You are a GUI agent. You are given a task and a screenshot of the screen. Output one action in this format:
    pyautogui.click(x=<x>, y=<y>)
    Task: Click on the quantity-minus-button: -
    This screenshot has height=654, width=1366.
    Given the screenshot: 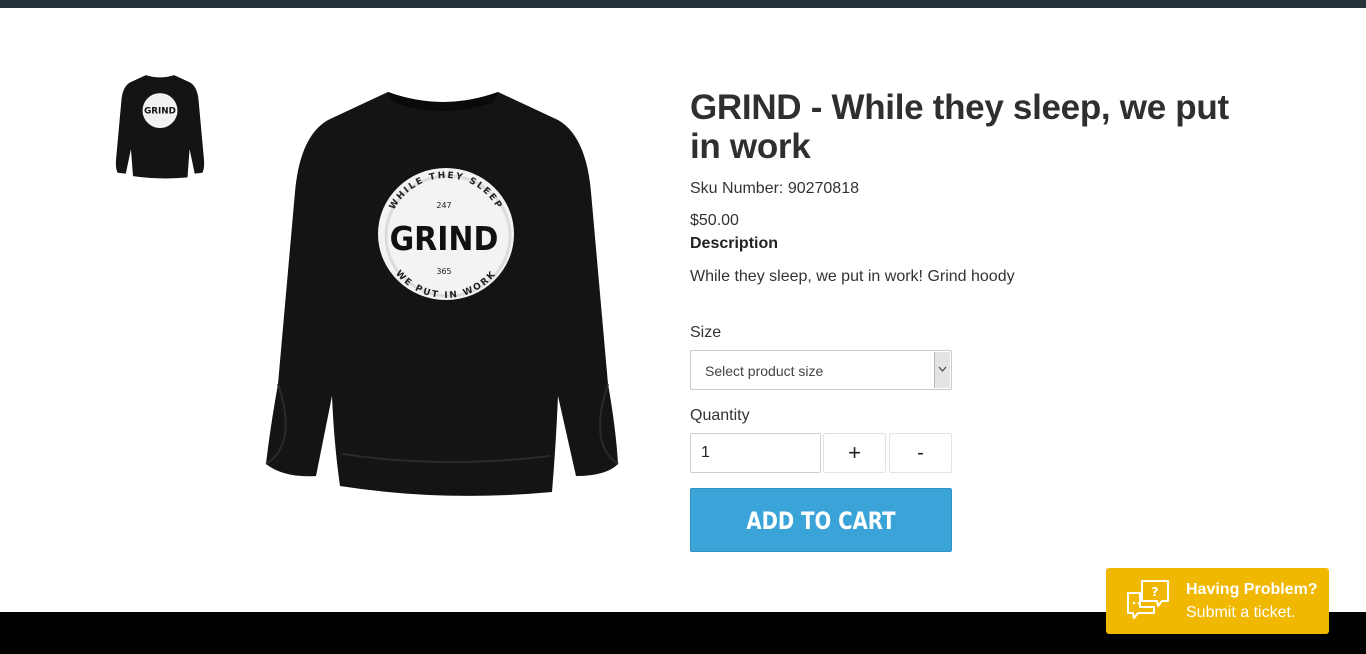 What is the action you would take?
    pyautogui.click(x=920, y=453)
    